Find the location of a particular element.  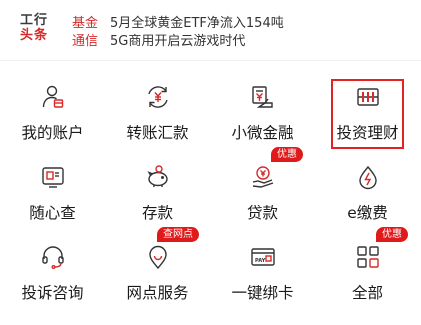

divider is located at coordinates (210, 60).